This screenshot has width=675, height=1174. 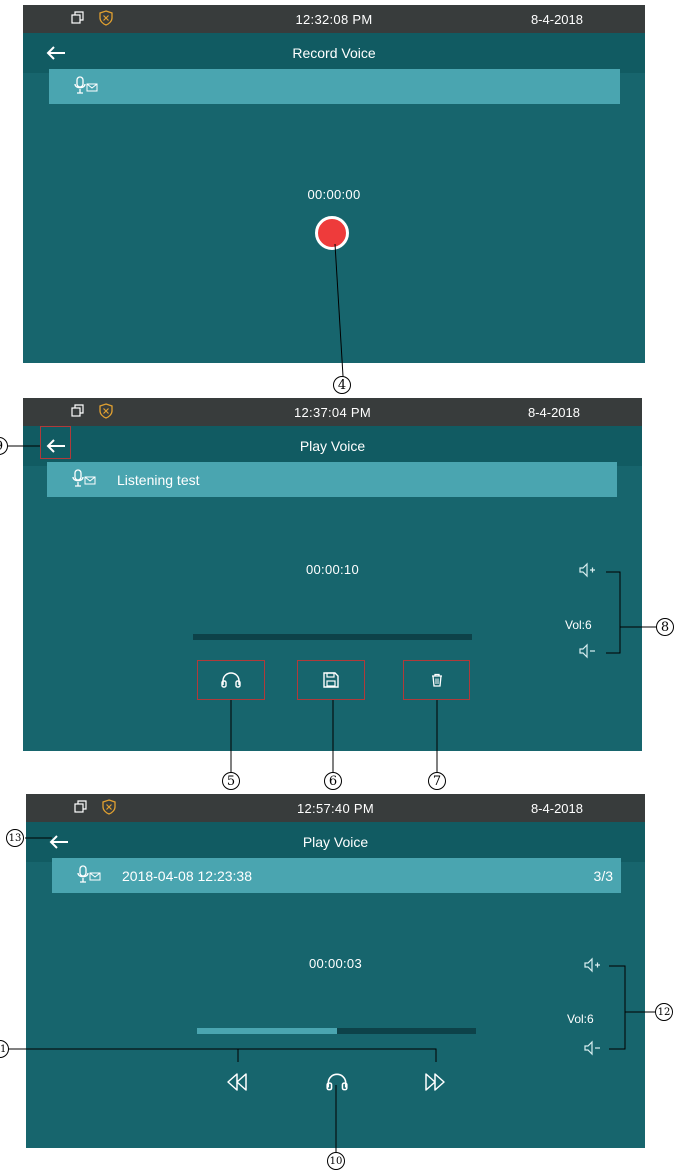 What do you see at coordinates (15, 838) in the screenshot?
I see `callout-13: 13` at bounding box center [15, 838].